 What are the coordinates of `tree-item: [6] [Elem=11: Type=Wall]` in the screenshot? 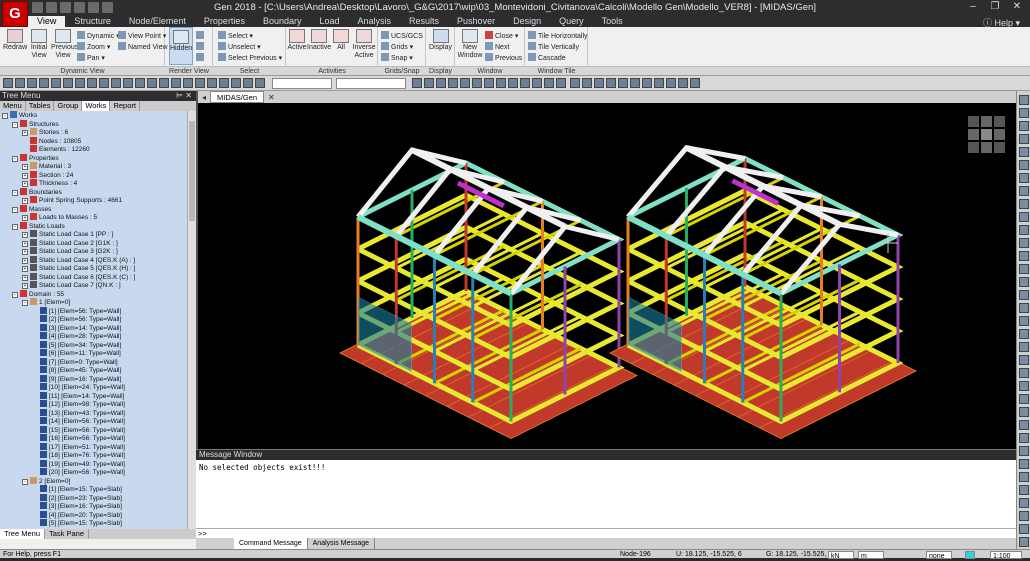 It's located at (93, 353).